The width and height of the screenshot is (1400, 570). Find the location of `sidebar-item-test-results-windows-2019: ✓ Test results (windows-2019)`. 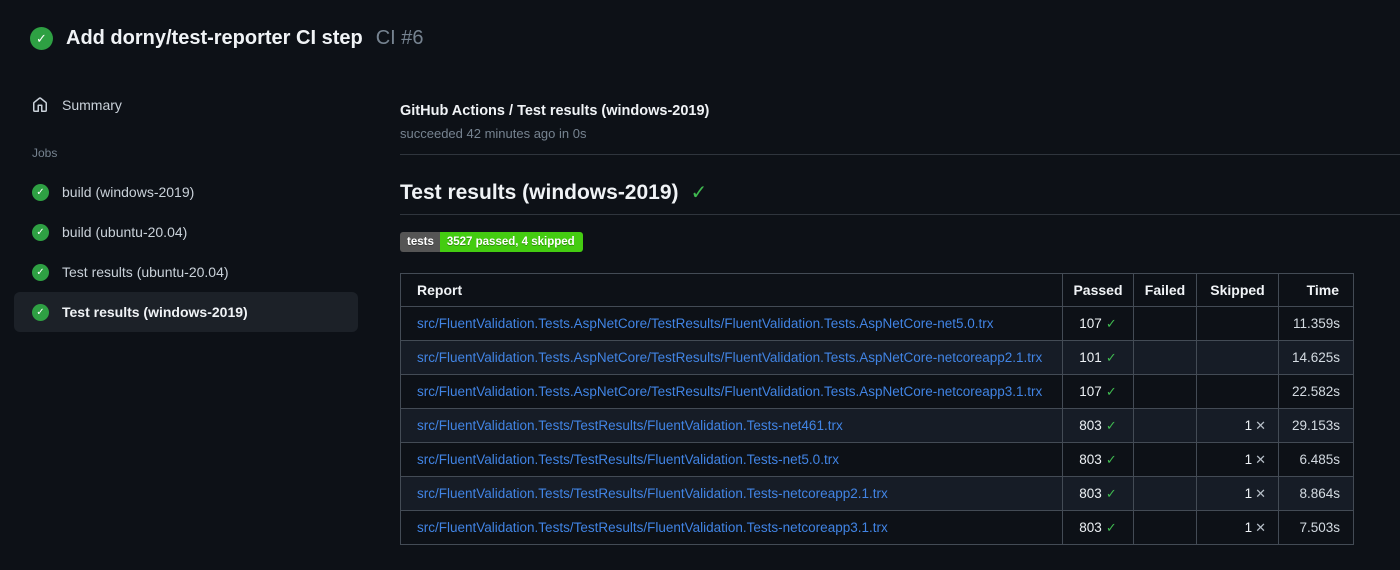

sidebar-item-test-results-windows-2019: ✓ Test results (windows-2019) is located at coordinates (186, 312).